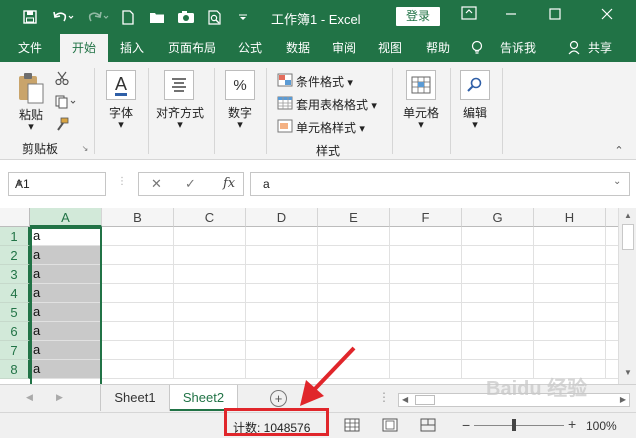 The width and height of the screenshot is (636, 438). What do you see at coordinates (186, 17) in the screenshot?
I see `camera-icon` at bounding box center [186, 17].